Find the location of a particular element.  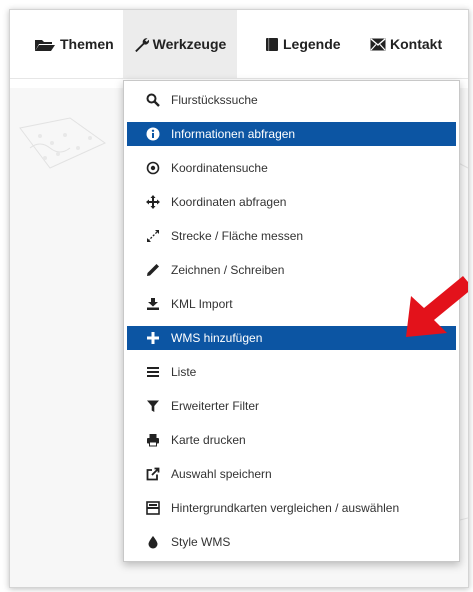

menu-item-style-wms: Style WMS is located at coordinates (291, 542).